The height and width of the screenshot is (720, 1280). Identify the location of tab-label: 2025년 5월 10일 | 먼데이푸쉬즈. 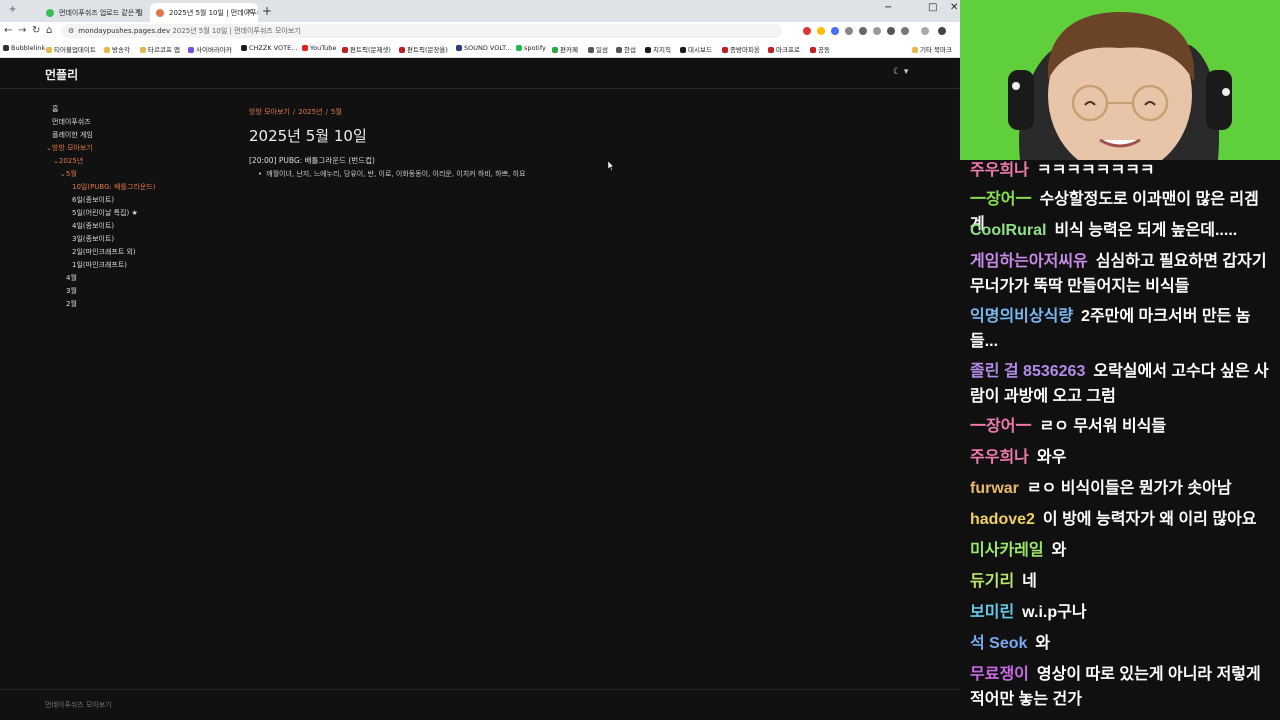
(213, 12).